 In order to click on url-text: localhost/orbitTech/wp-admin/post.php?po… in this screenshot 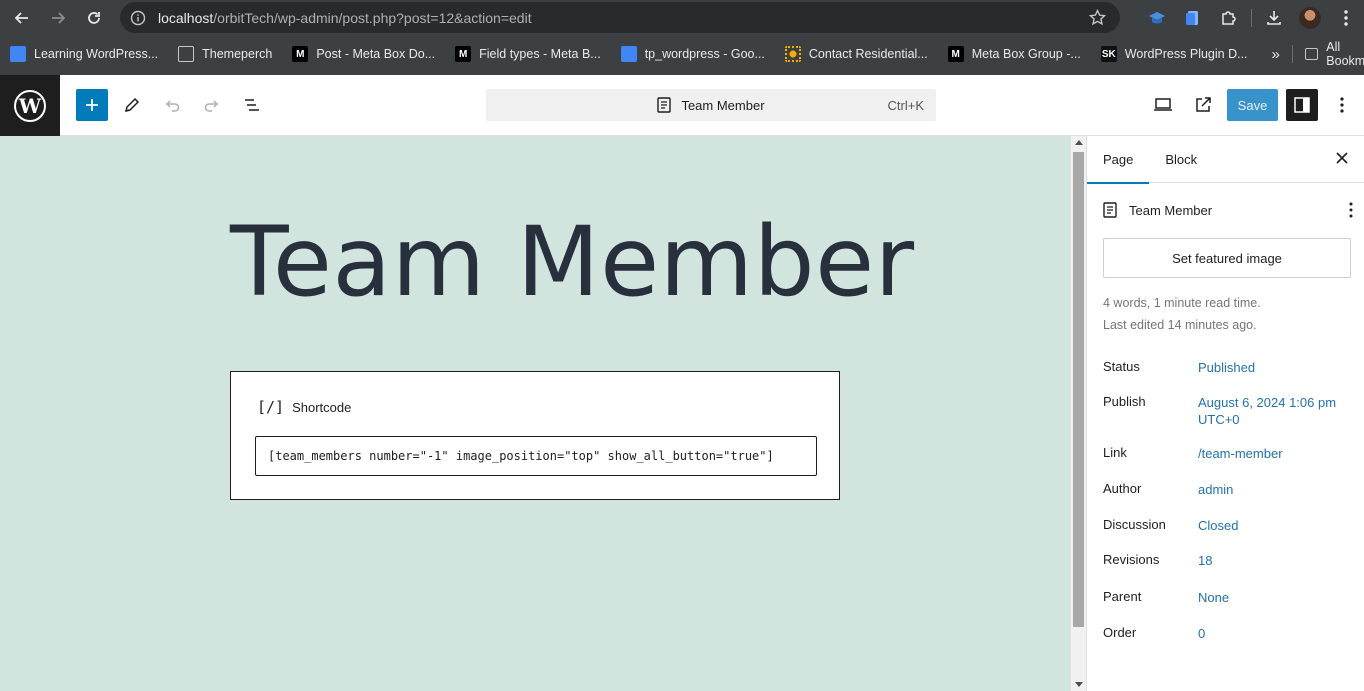, I will do `click(345, 18)`.